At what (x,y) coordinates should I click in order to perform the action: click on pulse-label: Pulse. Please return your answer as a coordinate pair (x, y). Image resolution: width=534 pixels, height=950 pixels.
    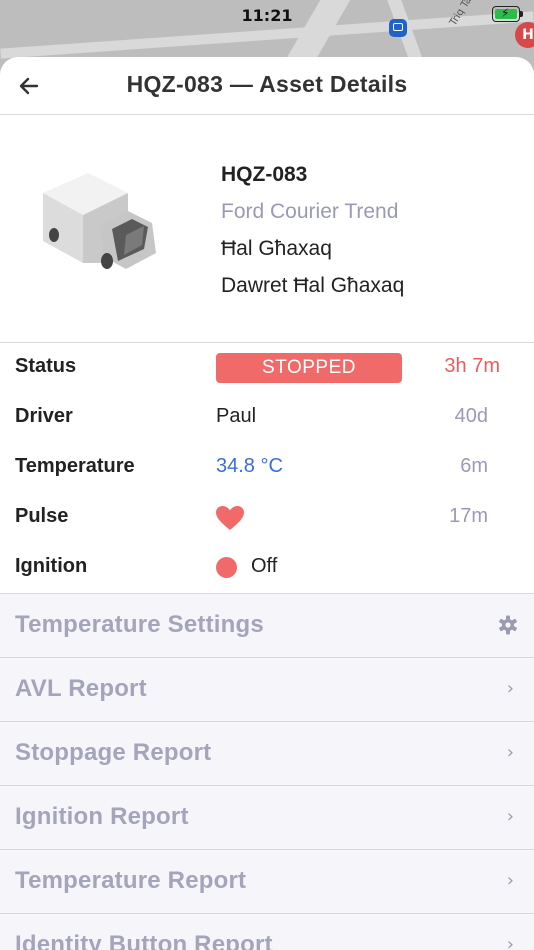
    Looking at the image, I should click on (42, 516).